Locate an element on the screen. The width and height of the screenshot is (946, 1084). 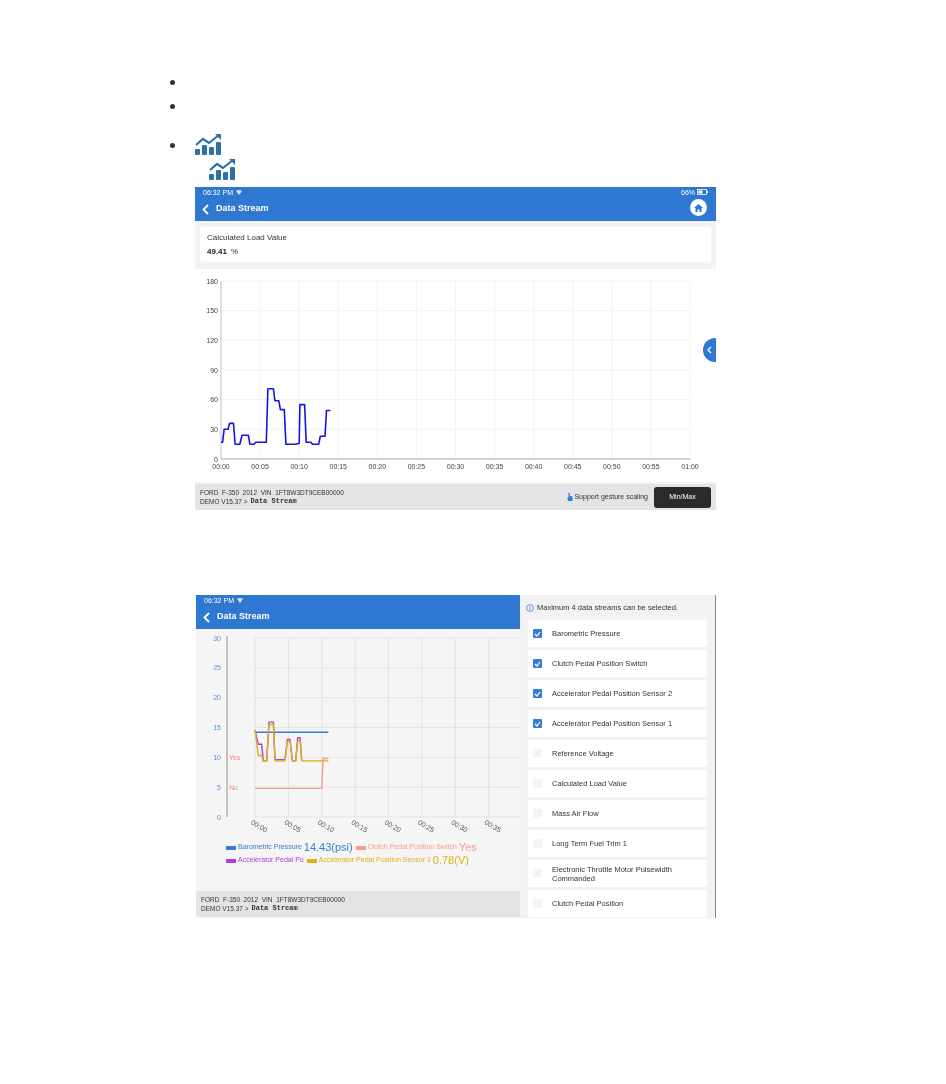
chevron-left-icon is located at coordinates (709, 350).